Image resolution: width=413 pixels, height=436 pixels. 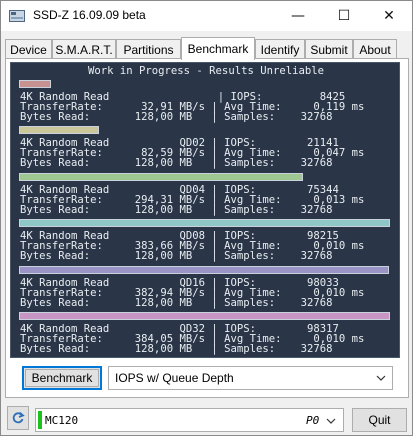 What do you see at coordinates (344, 16) in the screenshot?
I see `maximize-button: ☐` at bounding box center [344, 16].